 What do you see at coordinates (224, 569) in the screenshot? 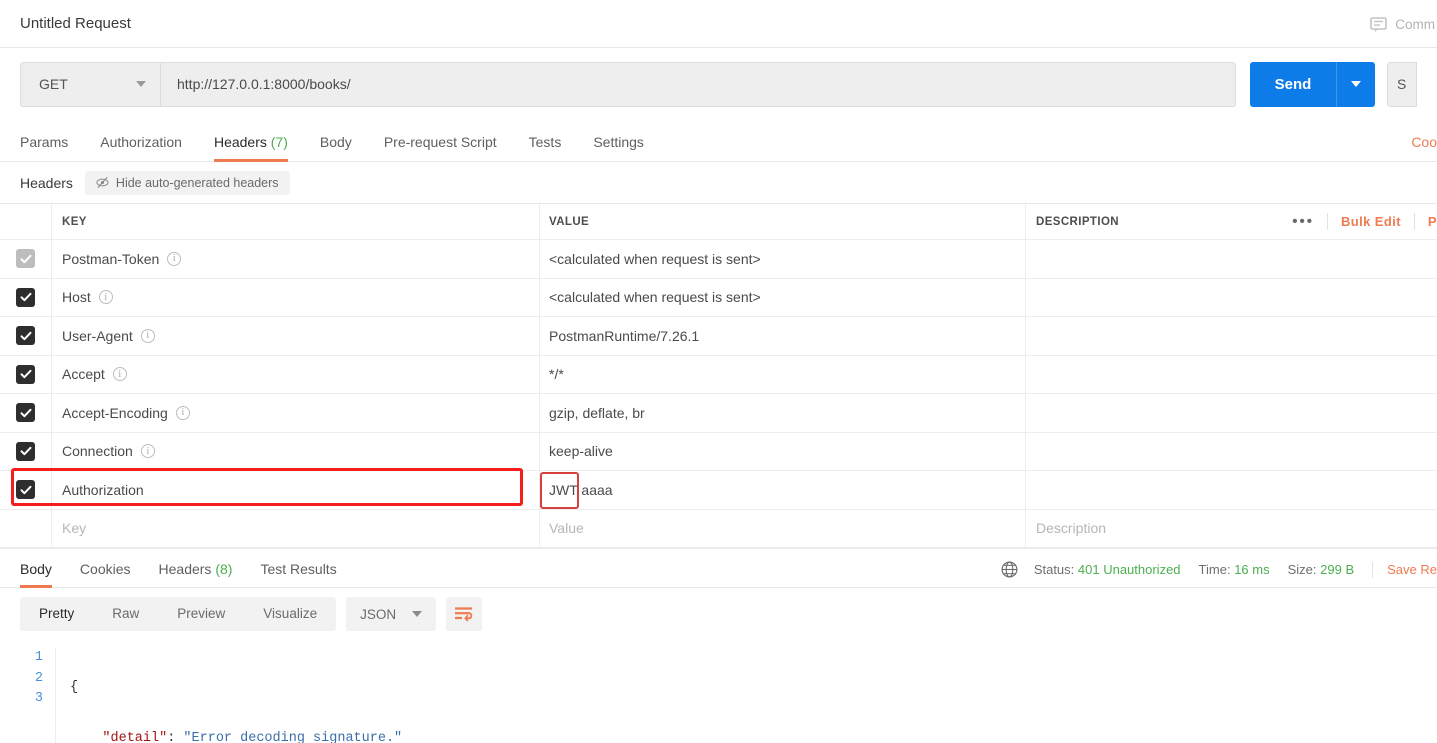
I see `tab-count: (8)` at bounding box center [224, 569].